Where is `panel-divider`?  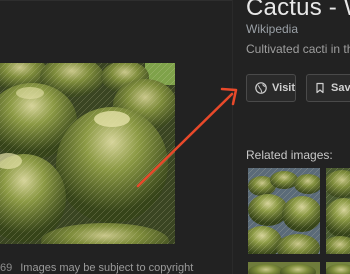 panel-divider is located at coordinates (232, 137).